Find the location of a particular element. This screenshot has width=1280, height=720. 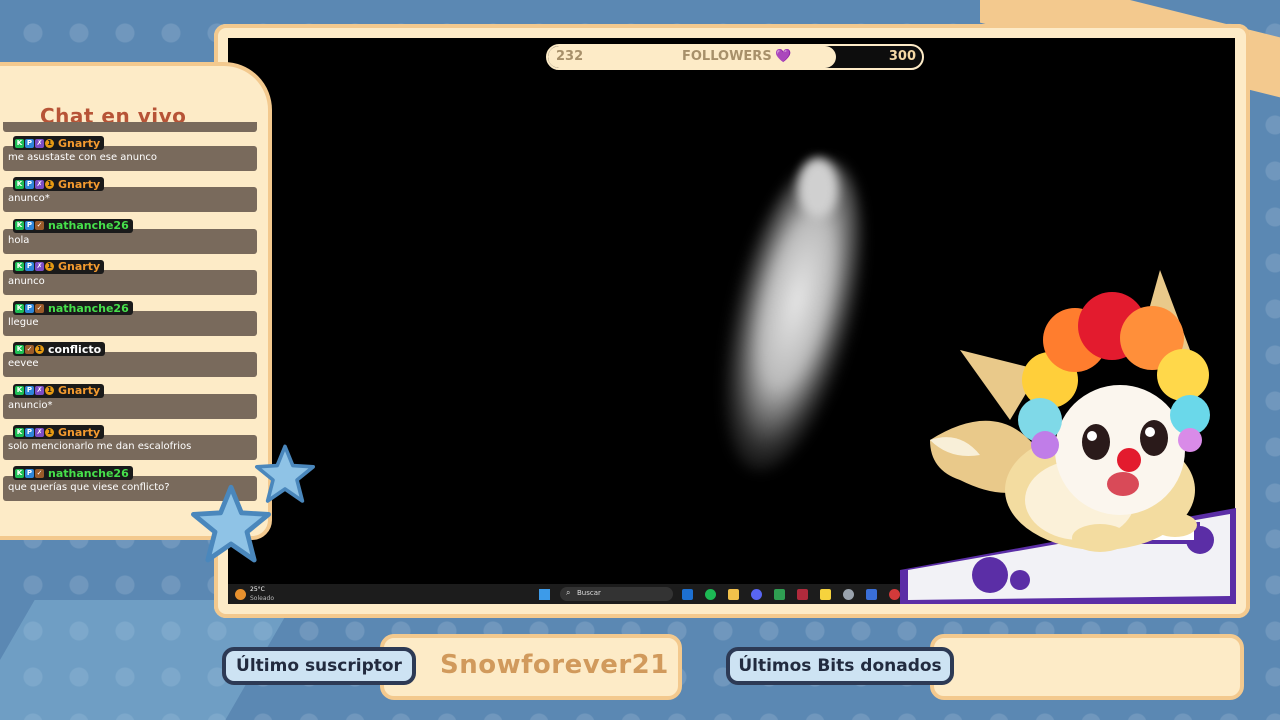

weather-condition: Soleado is located at coordinates (262, 598).